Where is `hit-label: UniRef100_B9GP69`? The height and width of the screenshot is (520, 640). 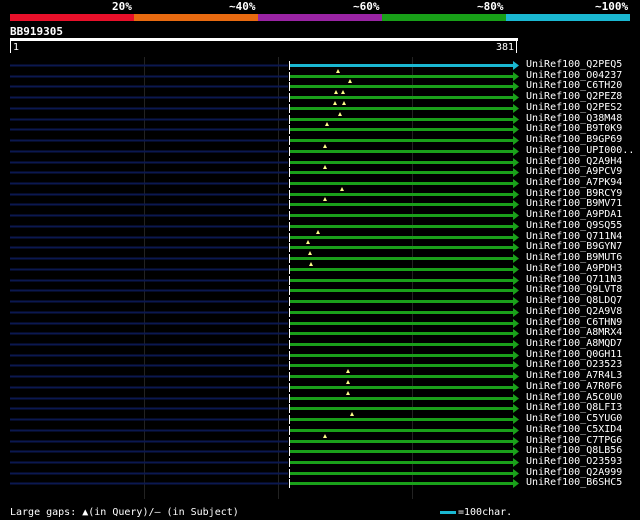
hit-label: UniRef100_B9GP69 is located at coordinates (574, 139).